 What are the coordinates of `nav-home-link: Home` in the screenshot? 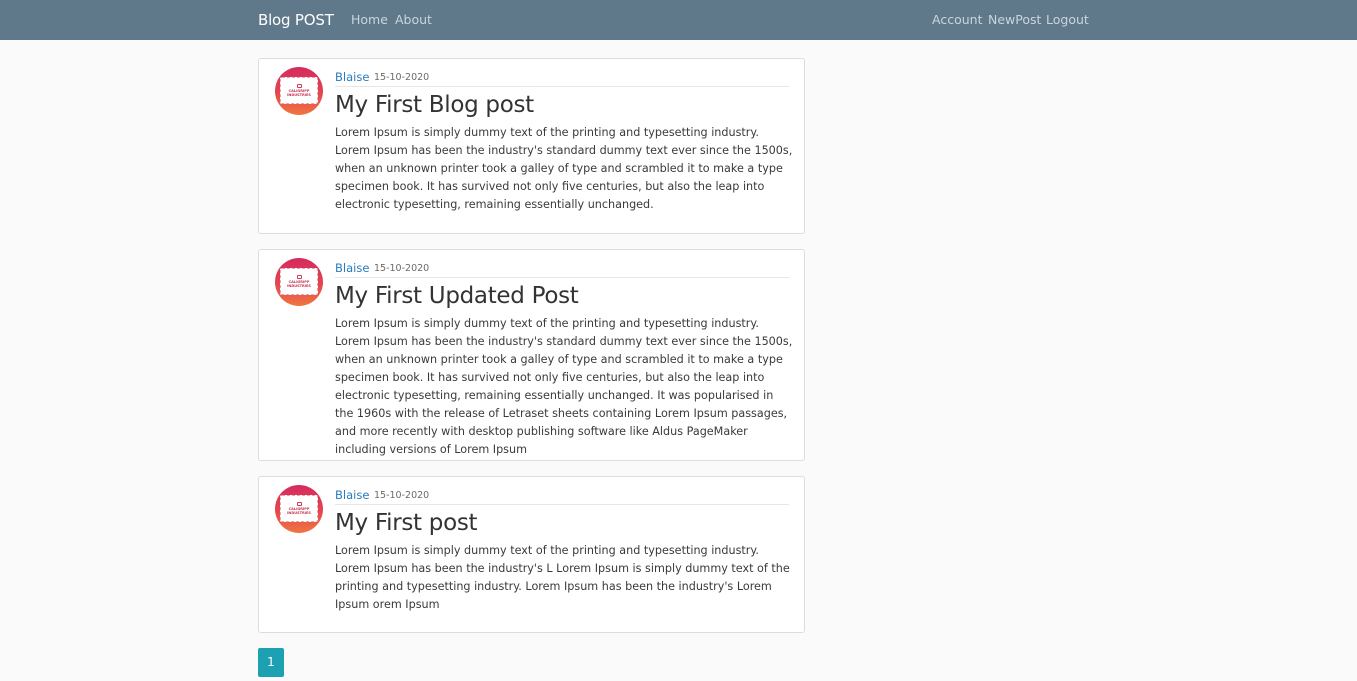 It's located at (369, 20).